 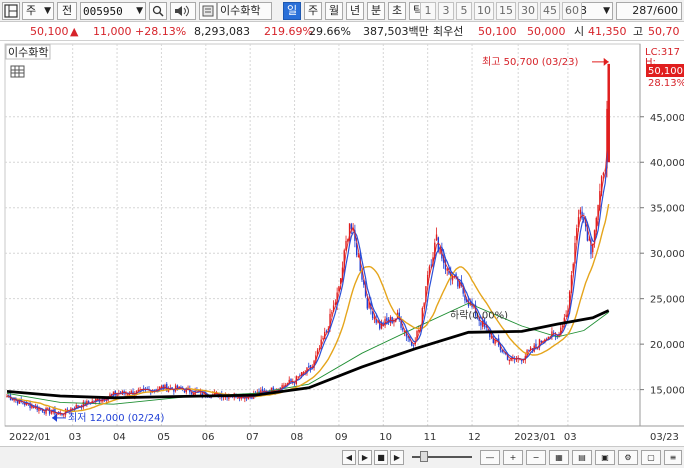 What do you see at coordinates (530, 62) in the screenshot?
I see `max-label: 최고 50,700 (03/23)` at bounding box center [530, 62].